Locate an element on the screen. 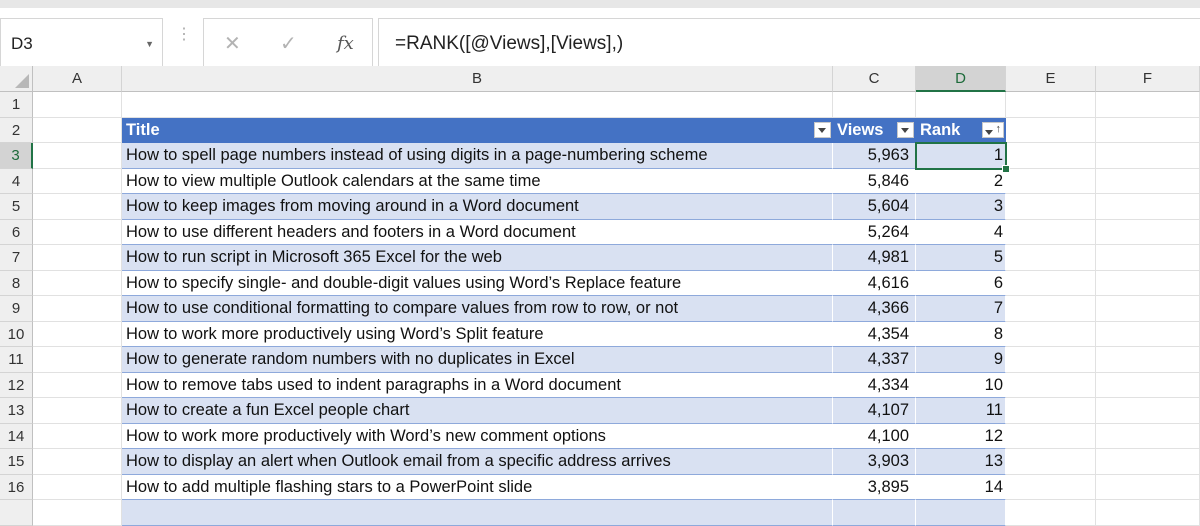  row-header: 13 is located at coordinates (16, 411).